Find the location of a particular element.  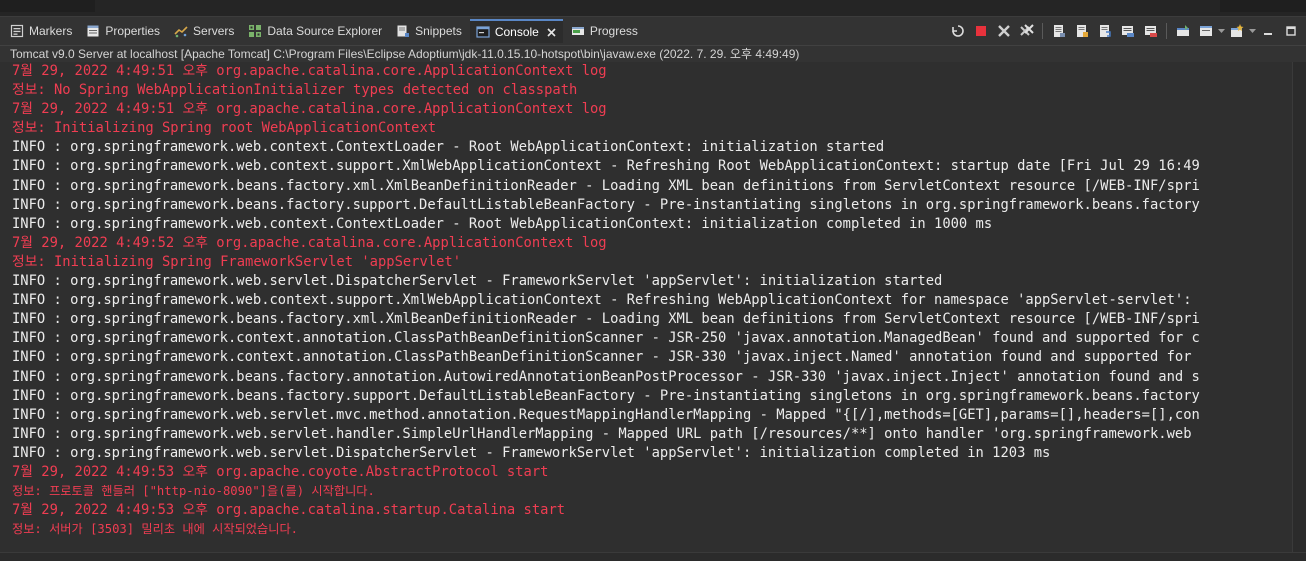

tab-label: Progress is located at coordinates (613, 31).